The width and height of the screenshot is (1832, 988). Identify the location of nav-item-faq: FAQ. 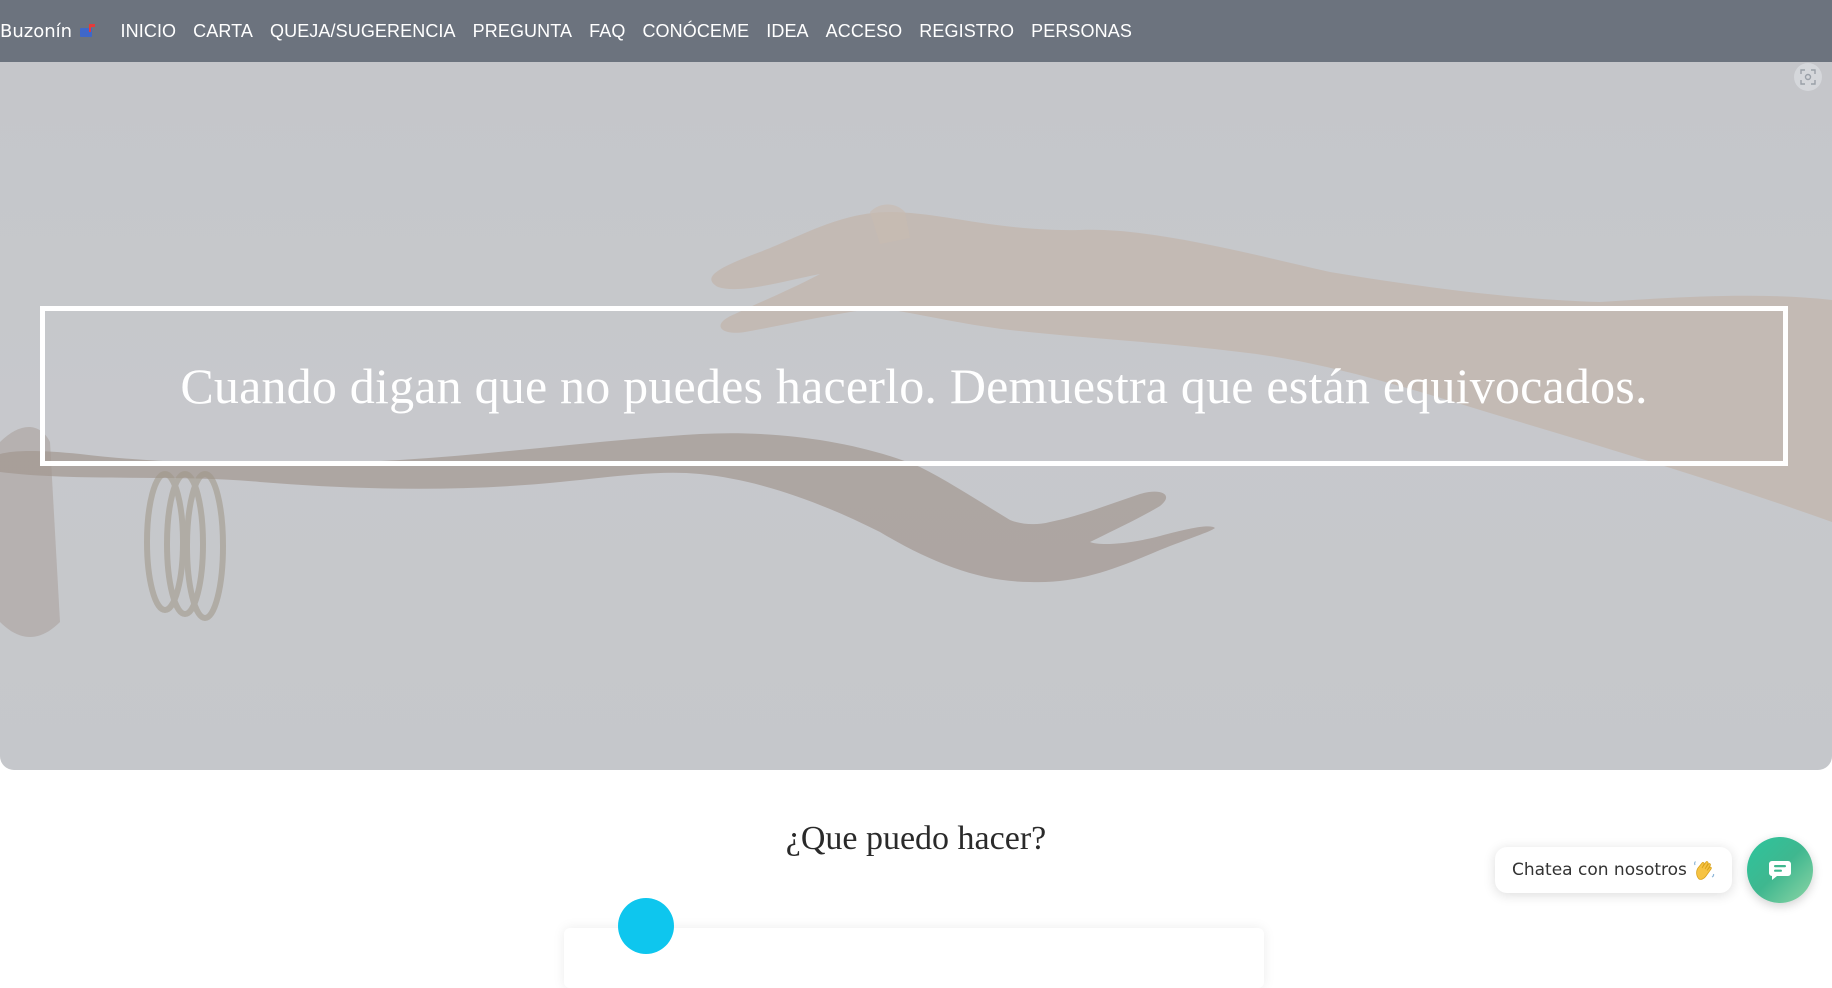
(607, 31).